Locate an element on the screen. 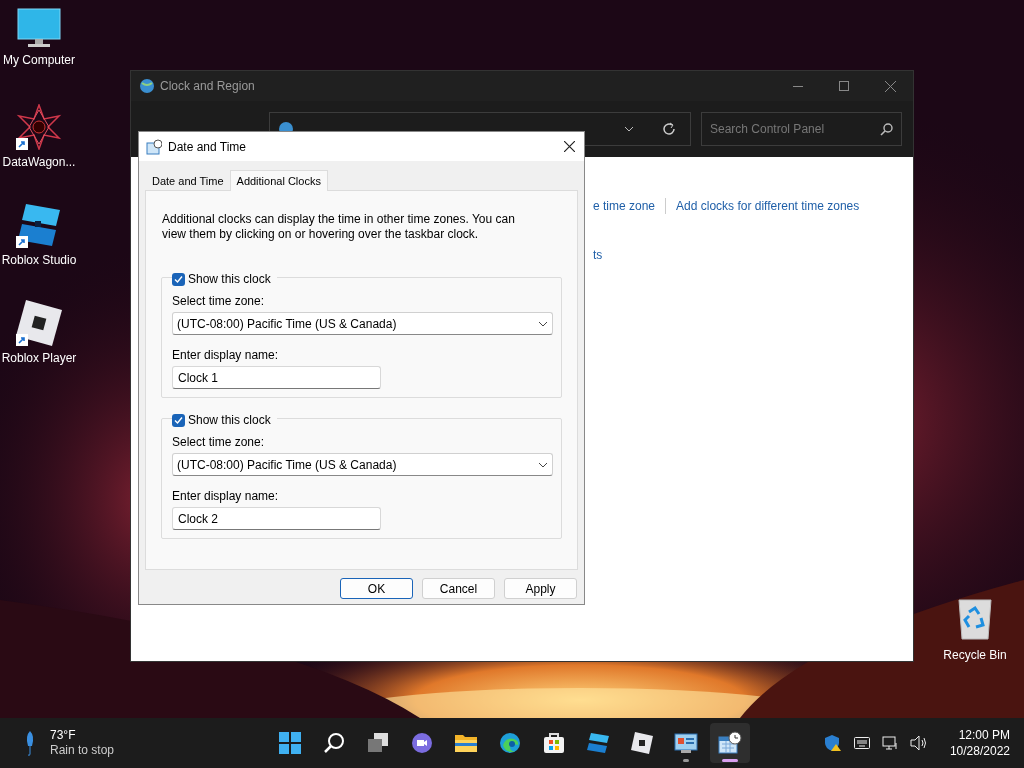  network-icon is located at coordinates (889, 743).